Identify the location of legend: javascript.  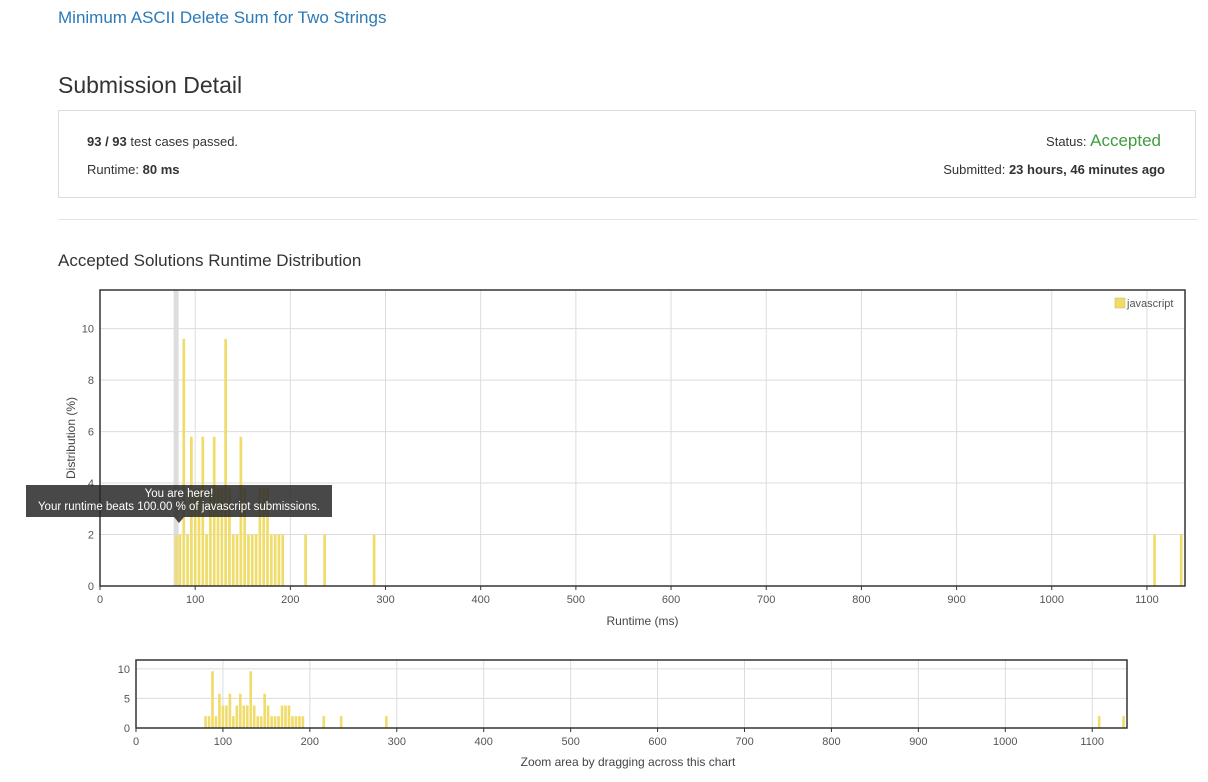
(1143, 303).